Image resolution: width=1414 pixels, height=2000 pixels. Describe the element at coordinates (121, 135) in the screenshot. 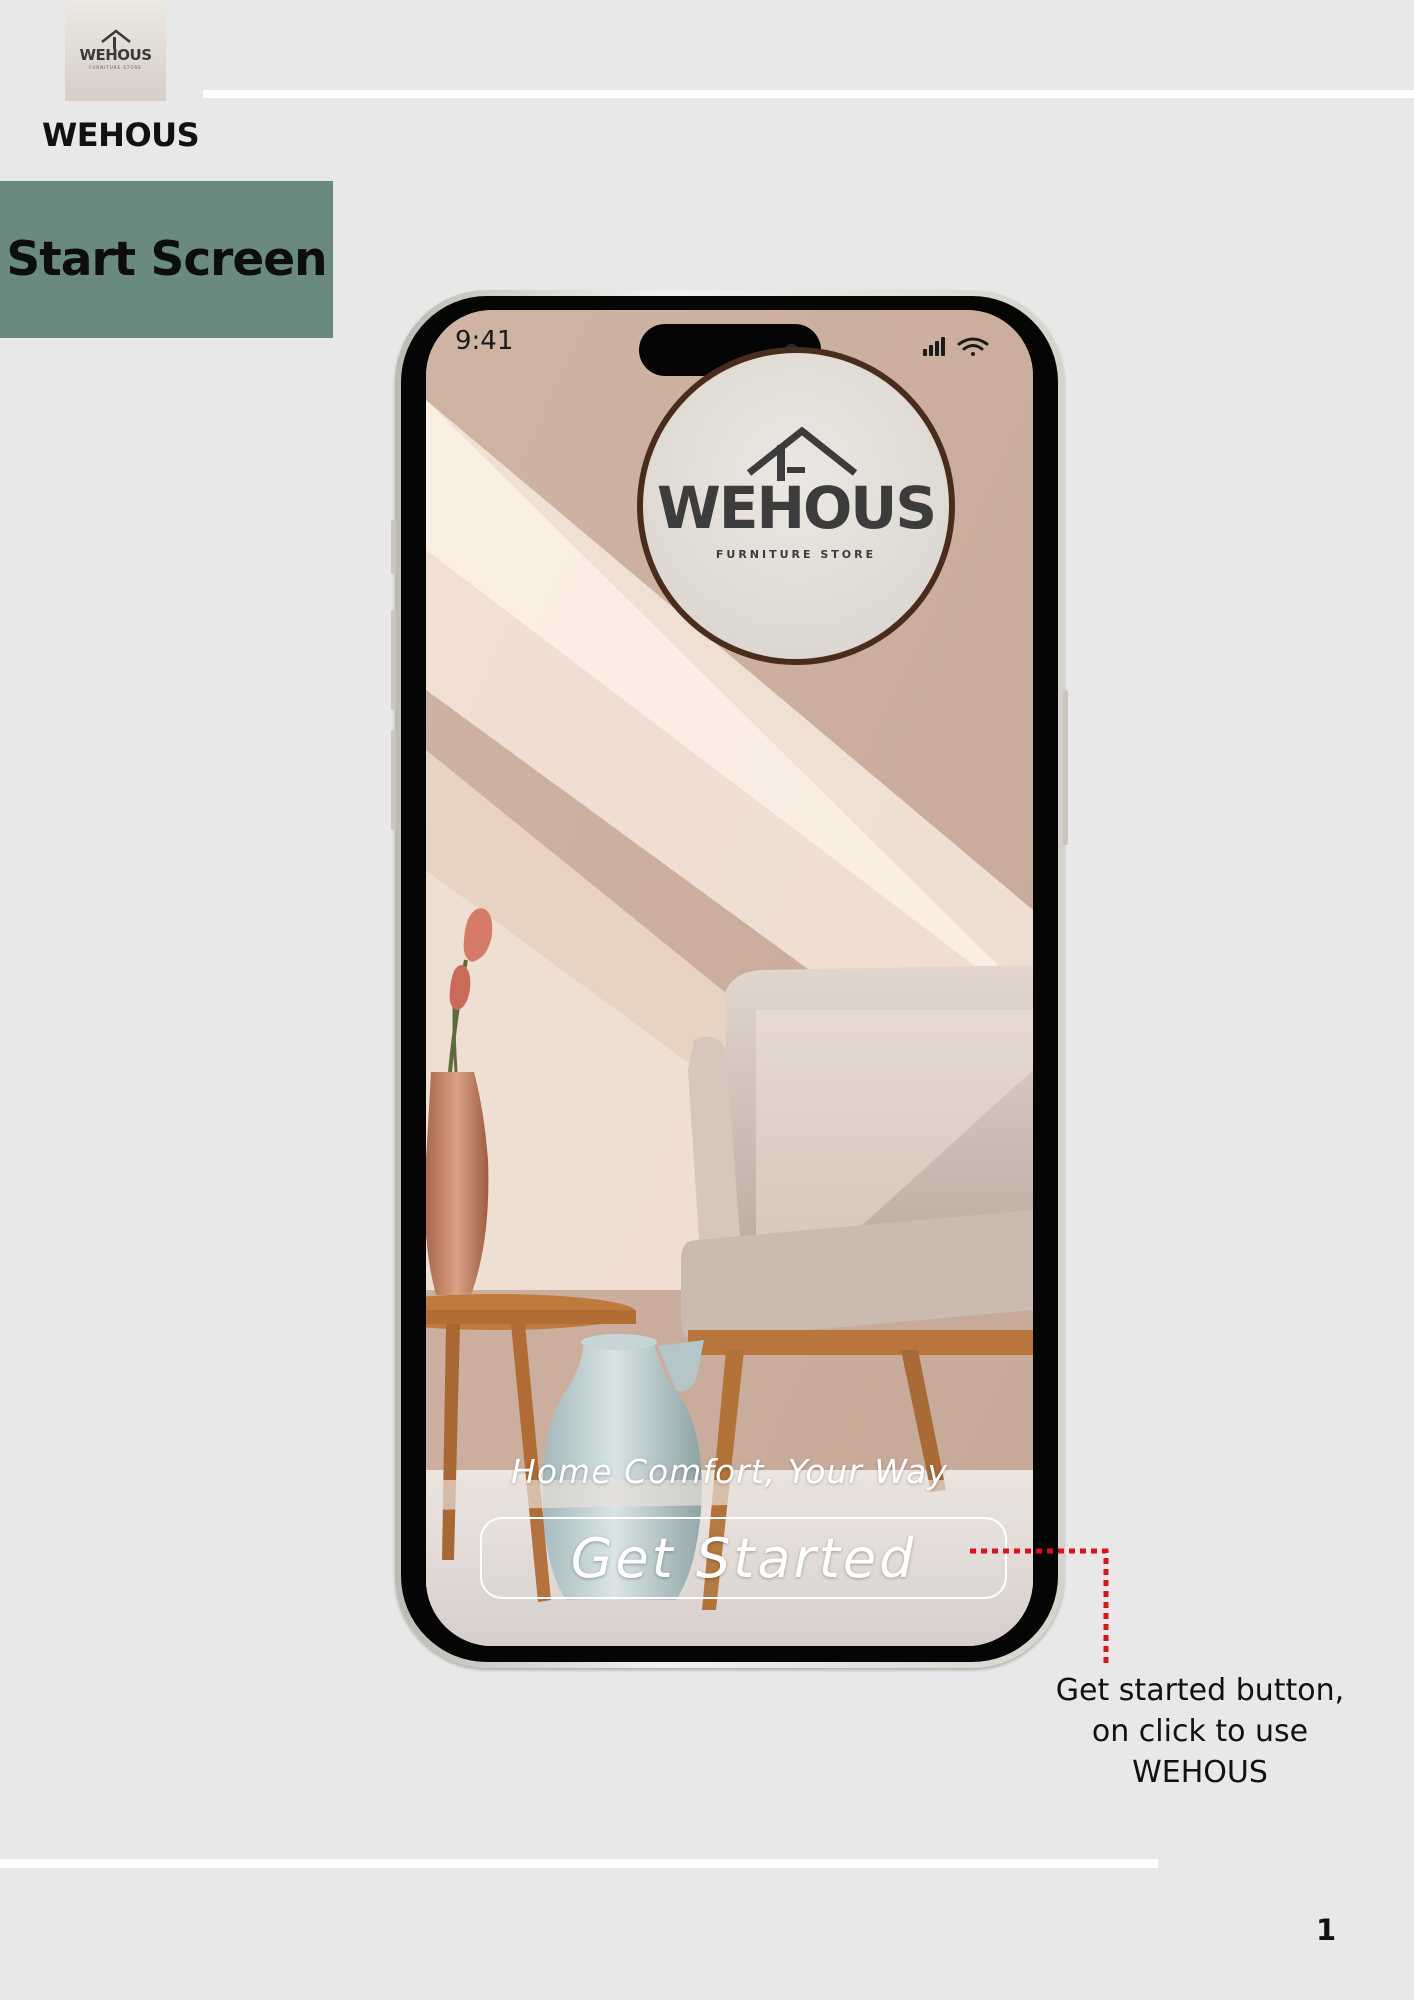

I see `brand-name: WEHOUS` at that location.